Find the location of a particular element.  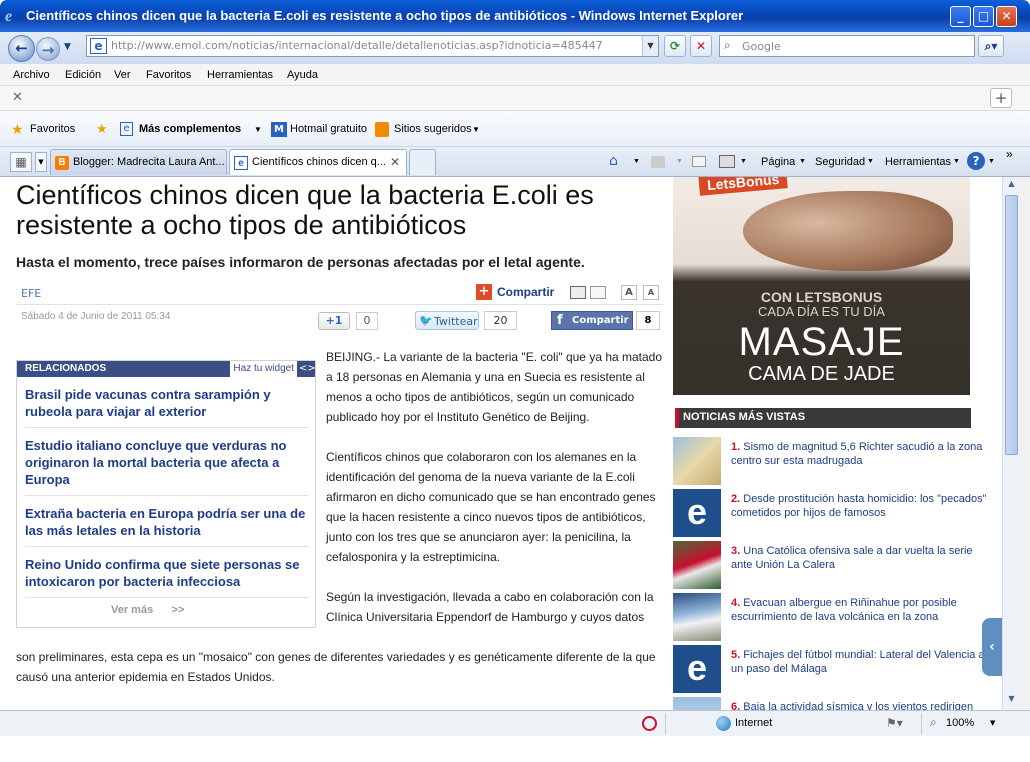

email-icon is located at coordinates (598, 292).